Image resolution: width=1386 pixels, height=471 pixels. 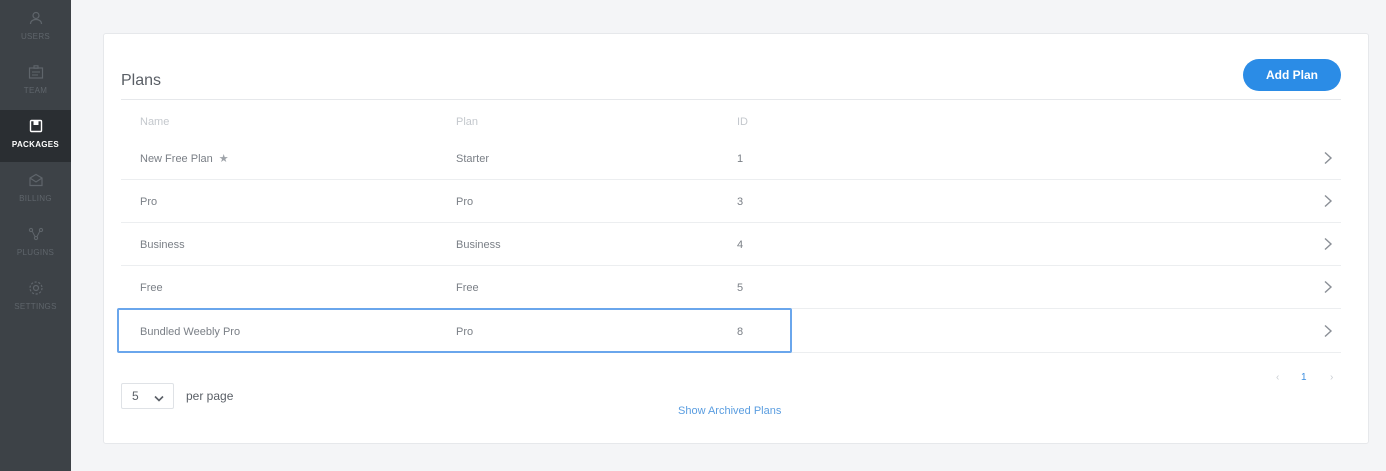 I want to click on sidebar-item-label: PACKAGES, so click(x=35, y=144).